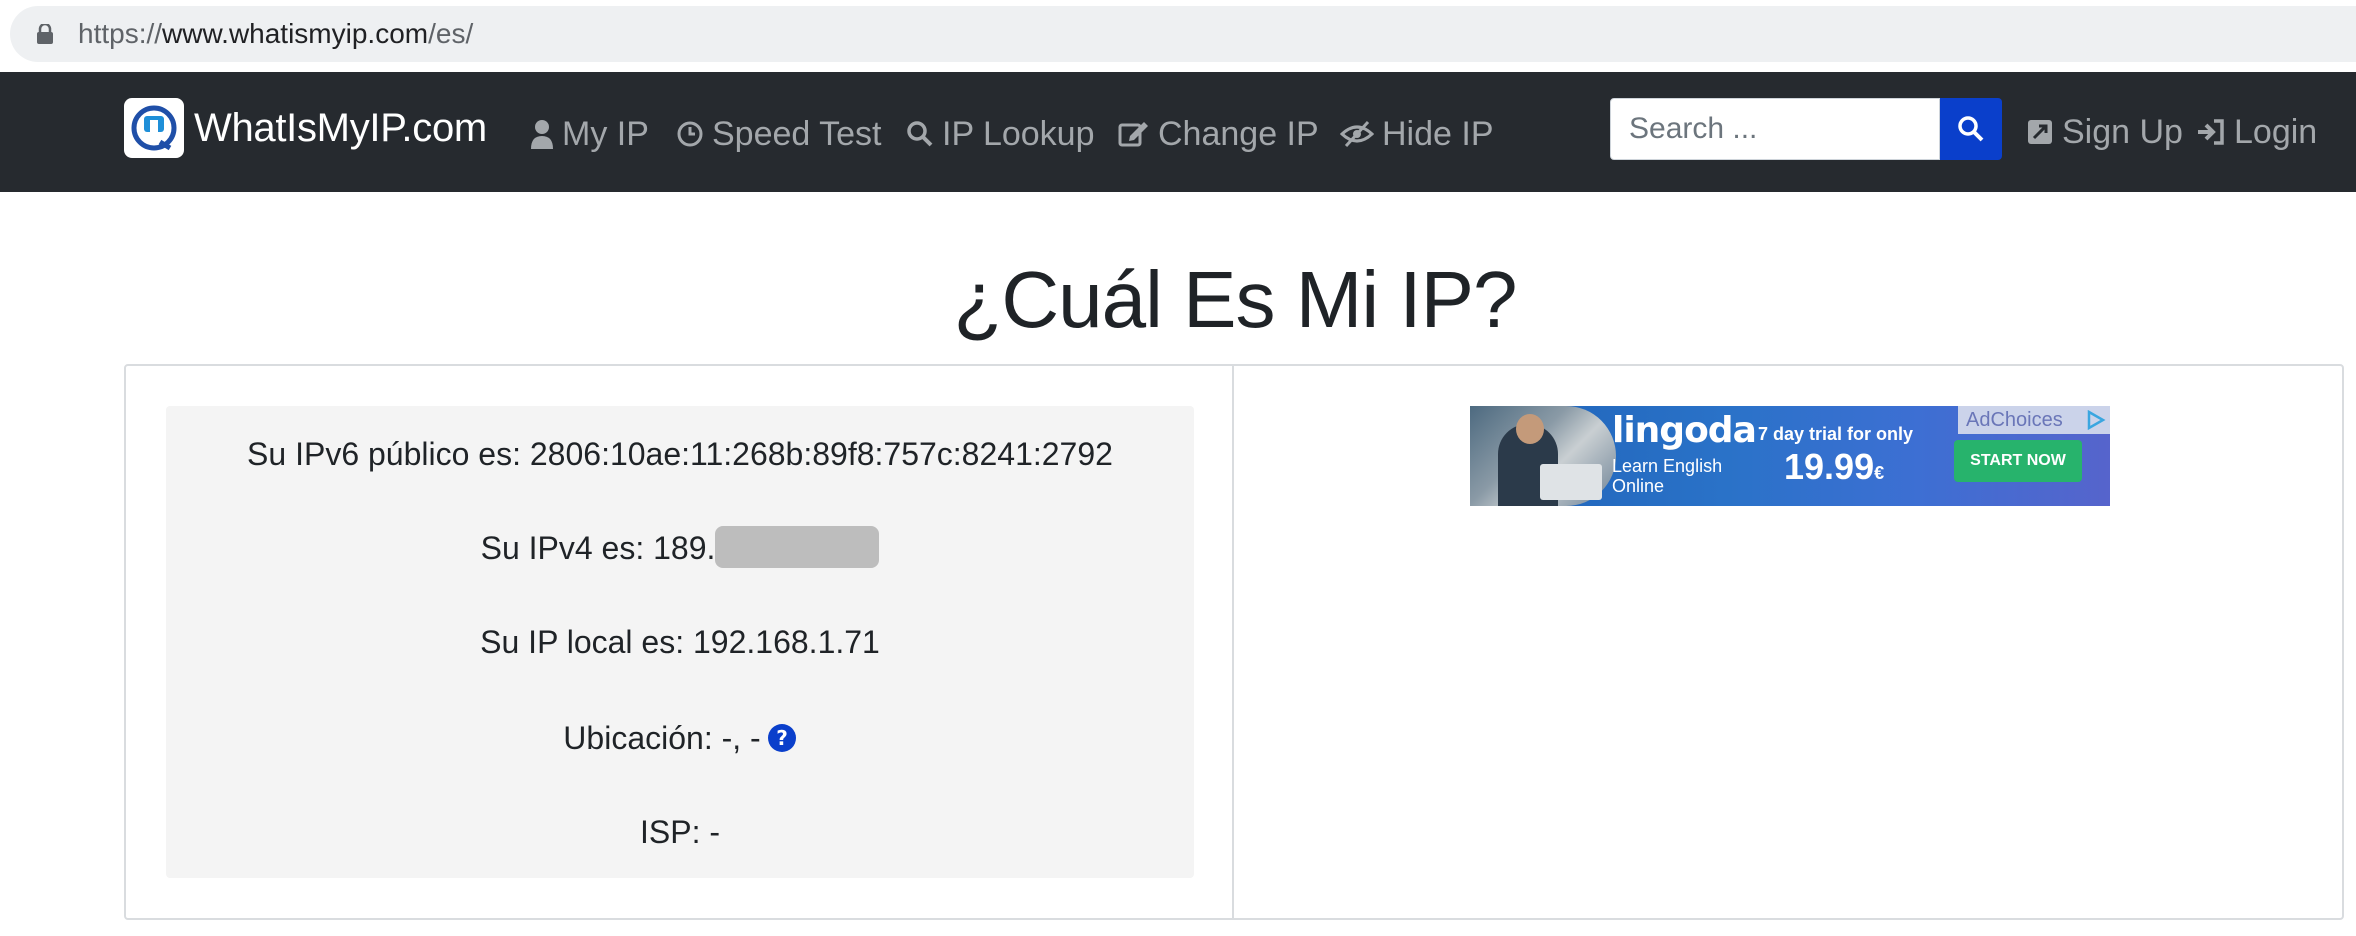  I want to click on nav-login: Login, so click(2256, 132).